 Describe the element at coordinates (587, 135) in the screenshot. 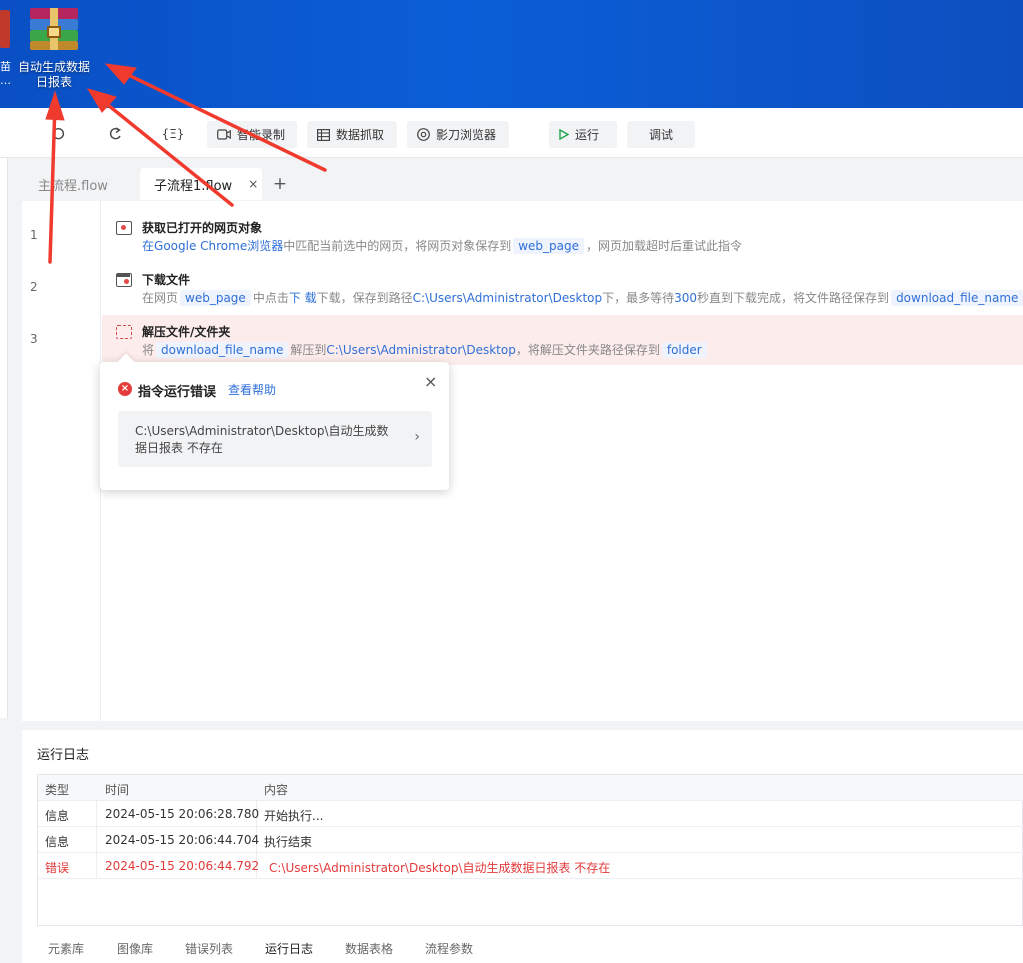

I see `run-label: 运行` at that location.